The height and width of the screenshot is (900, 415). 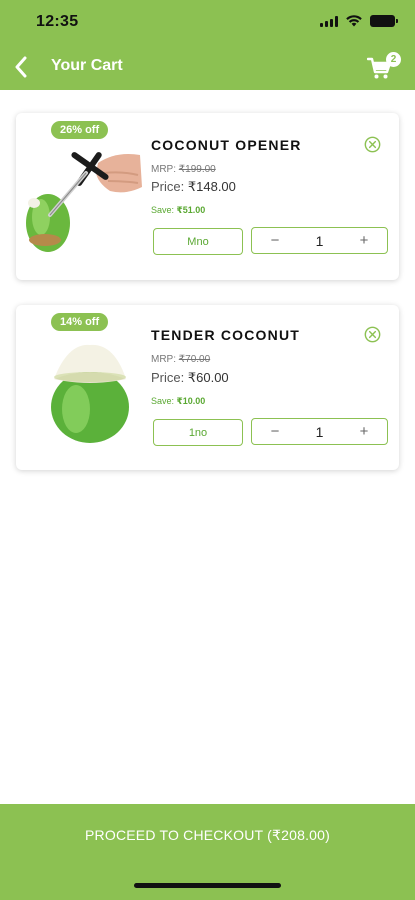 I want to click on home-indicator, so click(x=207, y=885).